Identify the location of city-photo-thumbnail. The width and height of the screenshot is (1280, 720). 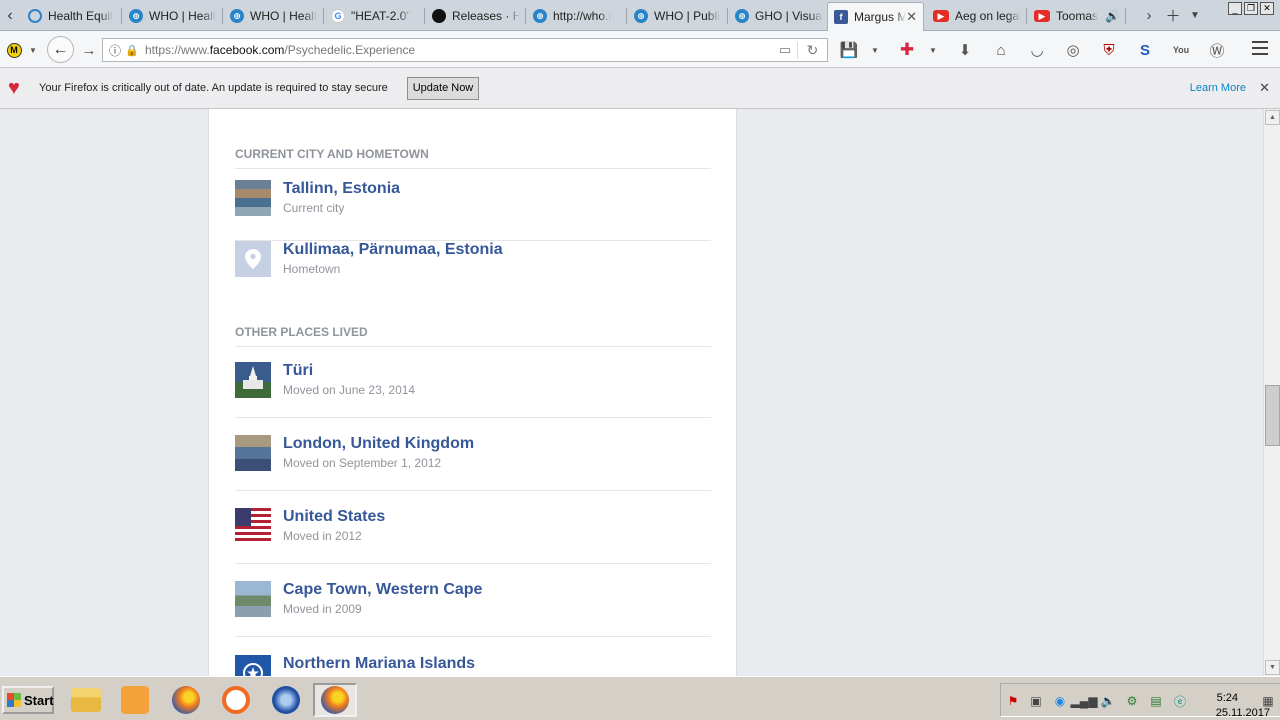
(253, 198).